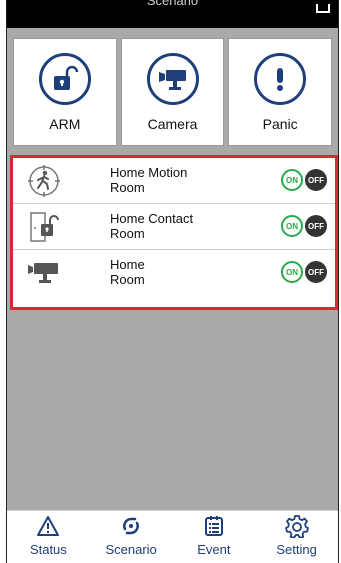 Image resolution: width=341 pixels, height=563 pixels. I want to click on panic-label: Panic, so click(280, 124).